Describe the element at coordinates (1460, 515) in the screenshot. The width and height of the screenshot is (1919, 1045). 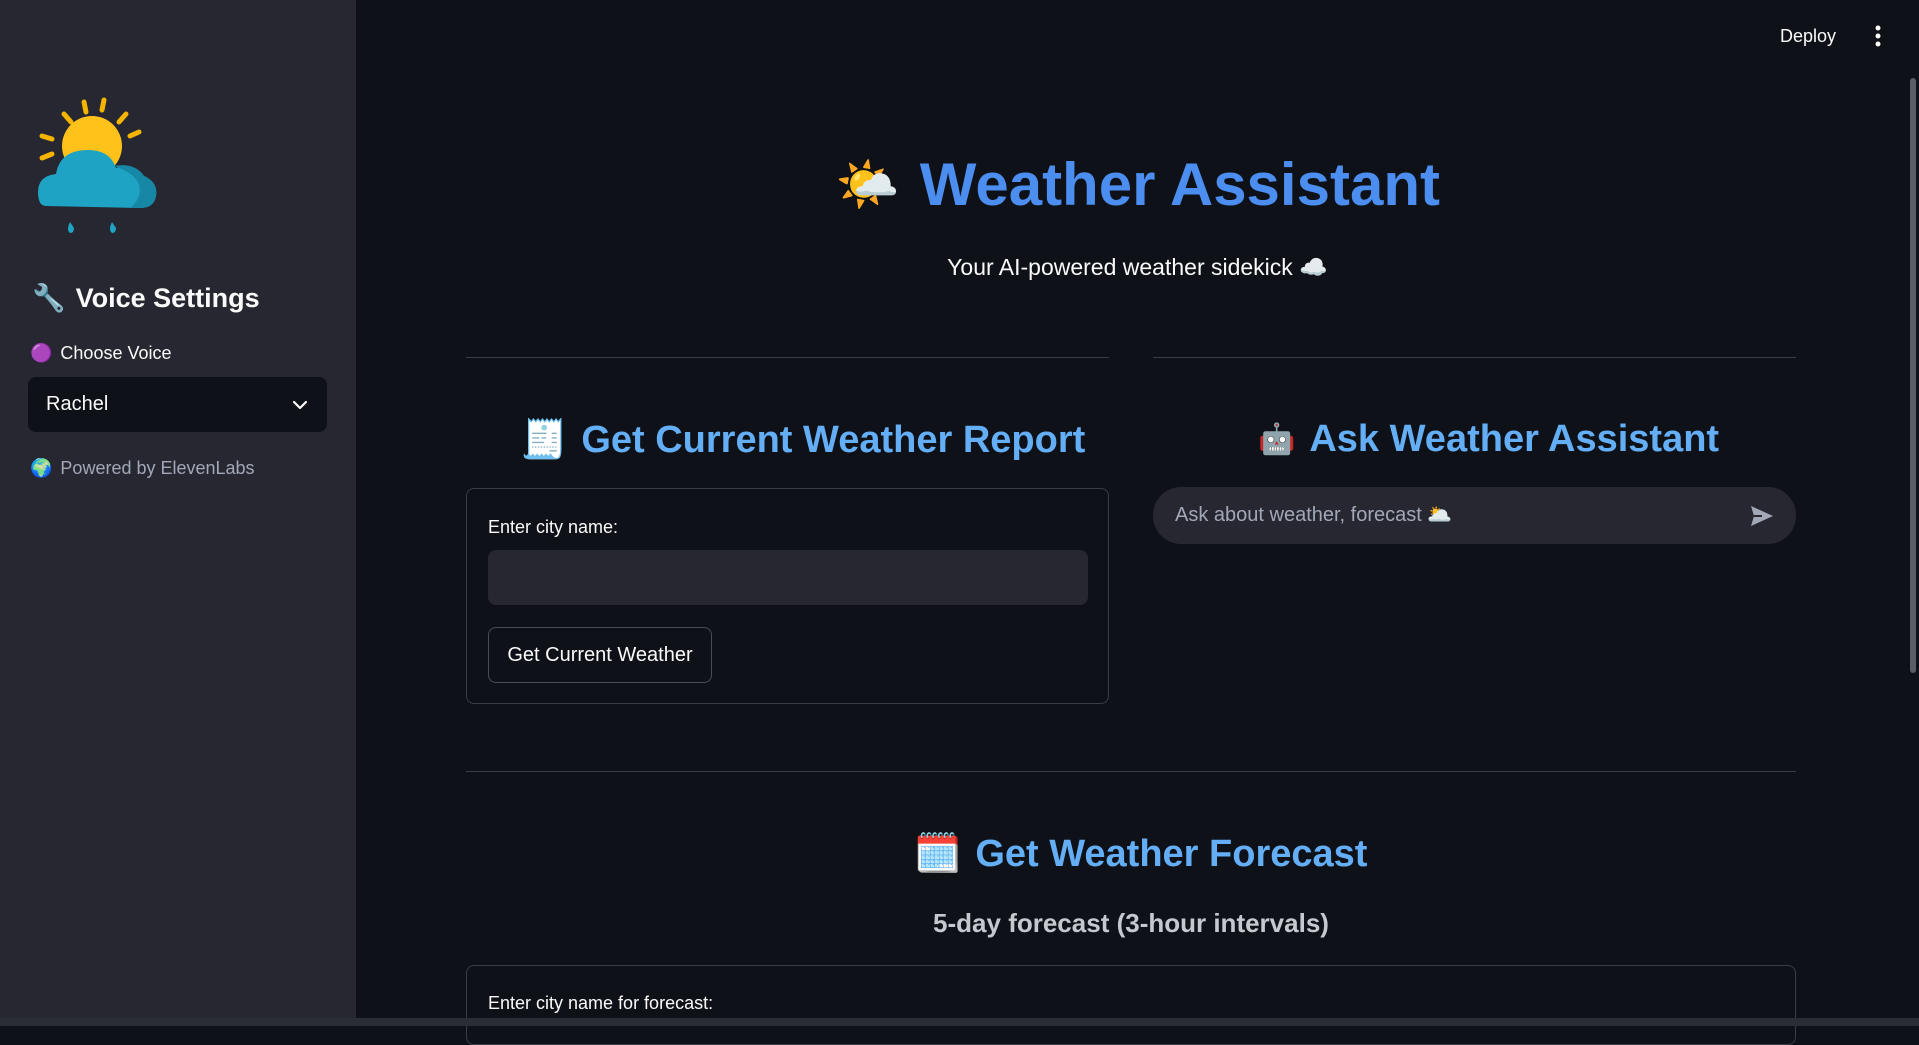
I see `assistant-chat-field` at that location.